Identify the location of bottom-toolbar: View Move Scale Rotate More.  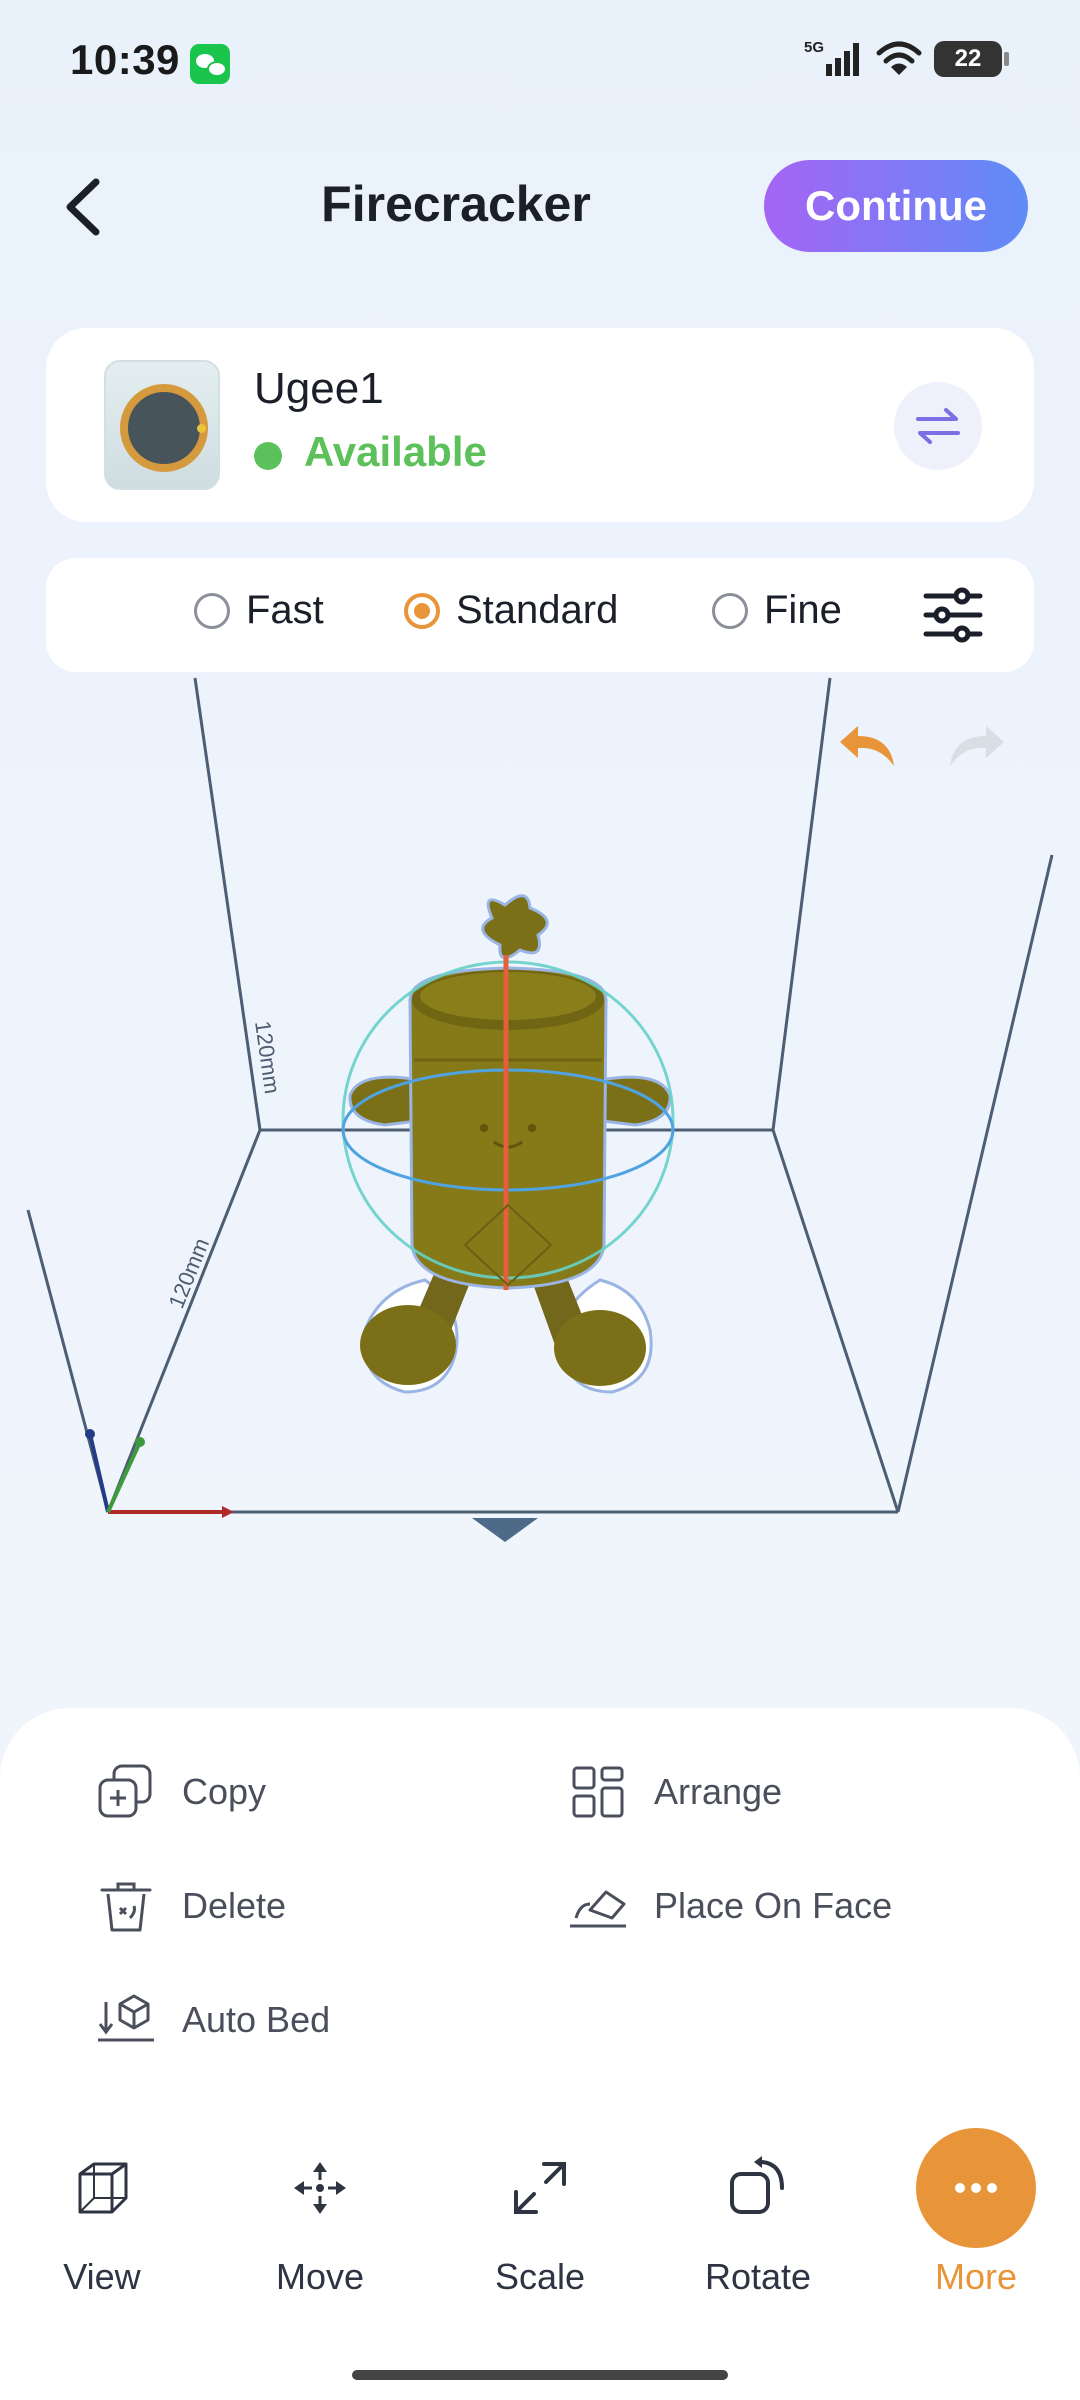
(540, 2228).